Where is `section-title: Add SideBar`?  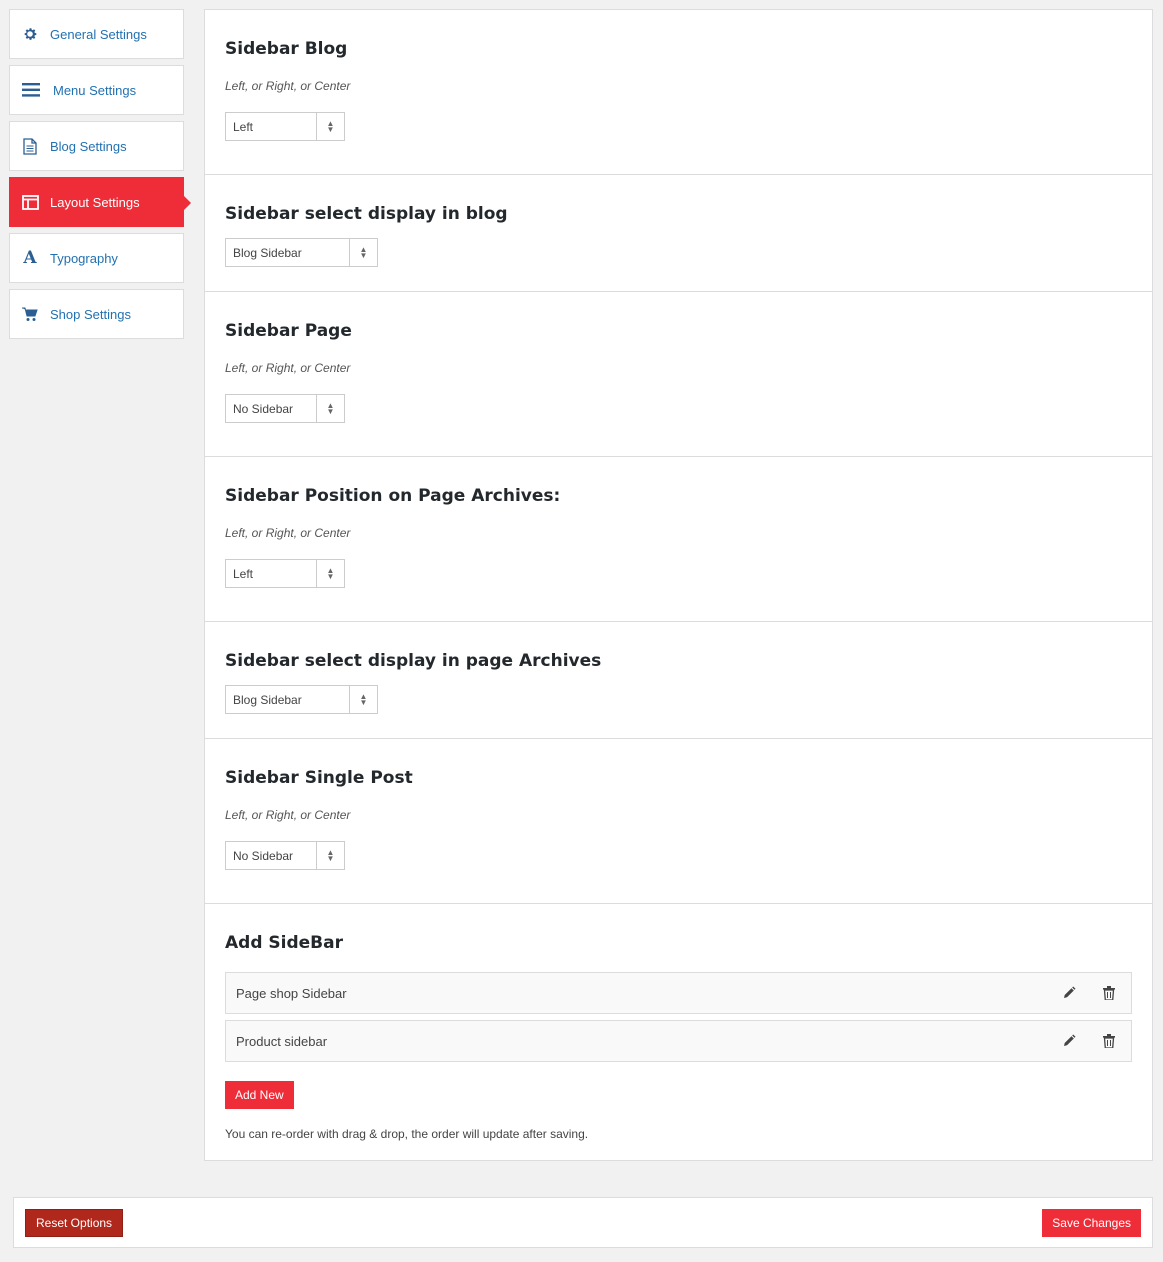
section-title: Add SideBar is located at coordinates (284, 943).